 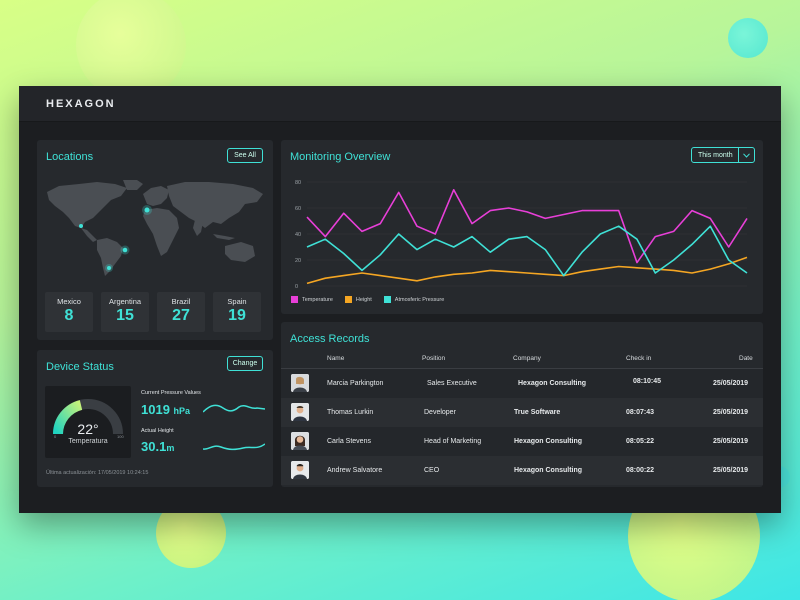 What do you see at coordinates (89, 235) in the screenshot?
I see `map-central-america` at bounding box center [89, 235].